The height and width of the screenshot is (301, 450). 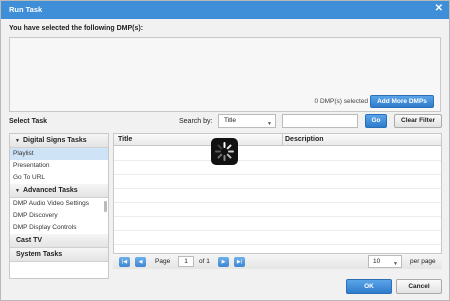 What do you see at coordinates (76, 28) in the screenshot?
I see `selected-dmps-label: You have selected the following DMP(s):` at bounding box center [76, 28].